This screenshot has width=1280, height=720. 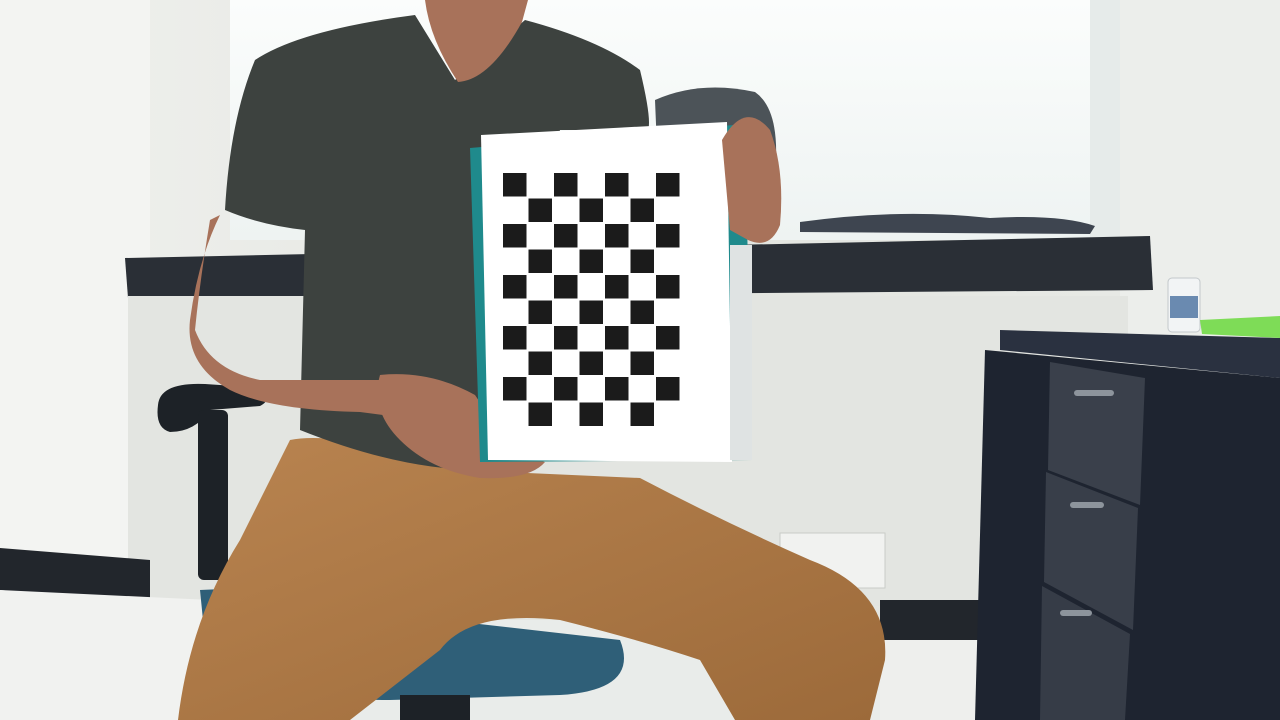 What do you see at coordinates (435, 707) in the screenshot?
I see `chair-base` at bounding box center [435, 707].